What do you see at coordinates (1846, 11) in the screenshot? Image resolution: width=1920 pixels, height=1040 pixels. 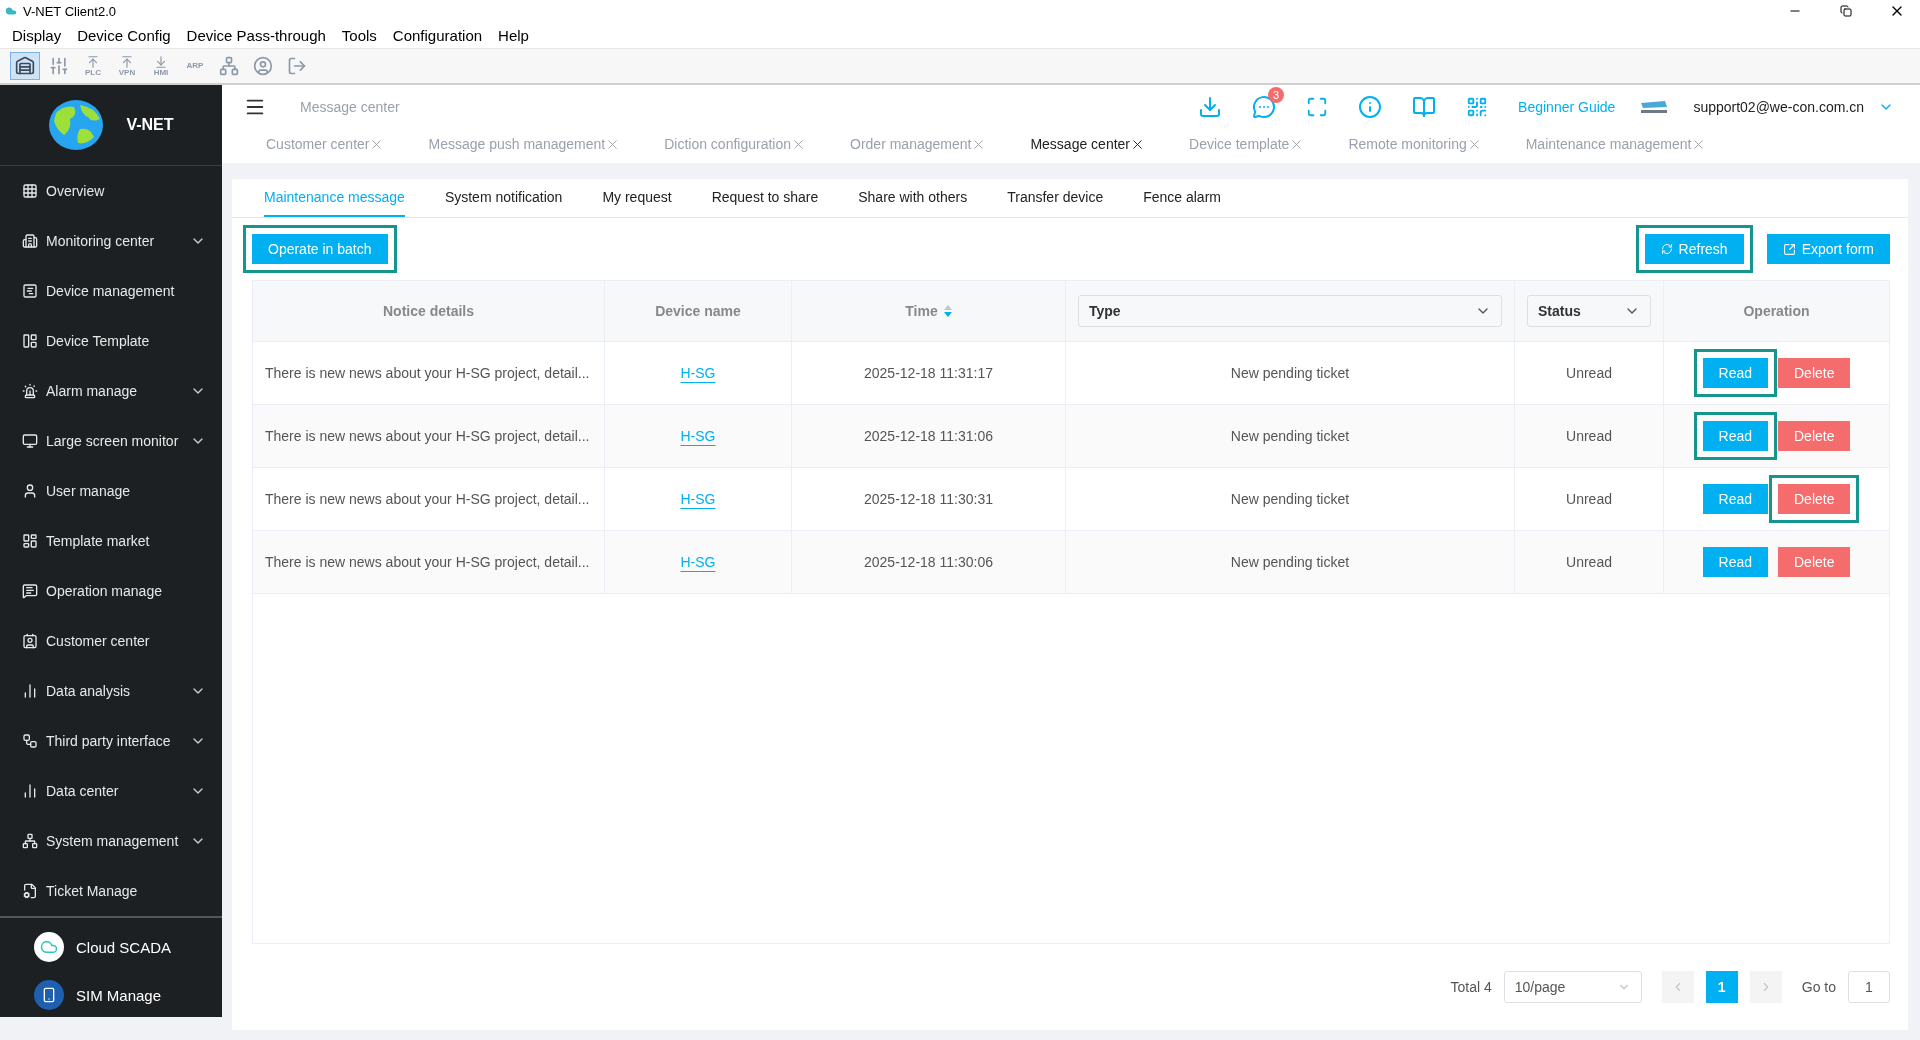 I see `restore-icon` at bounding box center [1846, 11].